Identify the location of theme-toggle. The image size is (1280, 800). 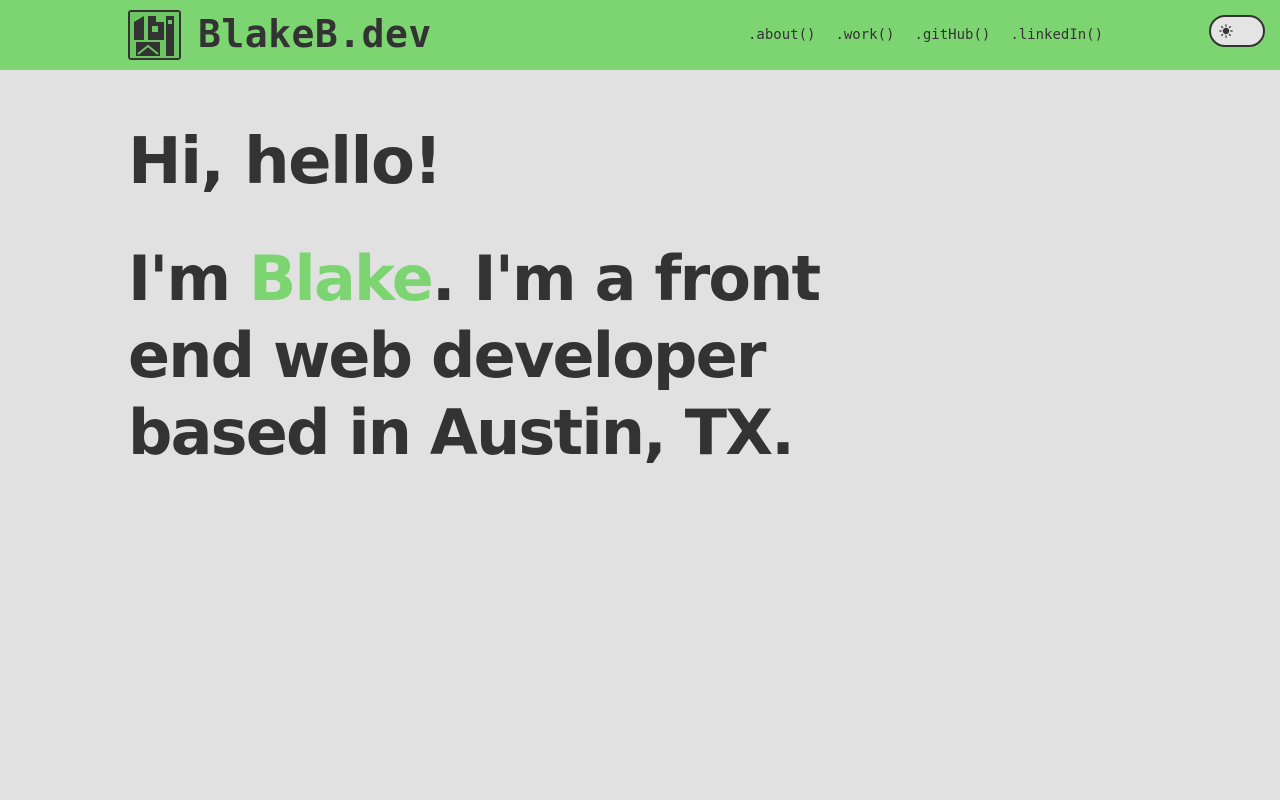
(1237, 31).